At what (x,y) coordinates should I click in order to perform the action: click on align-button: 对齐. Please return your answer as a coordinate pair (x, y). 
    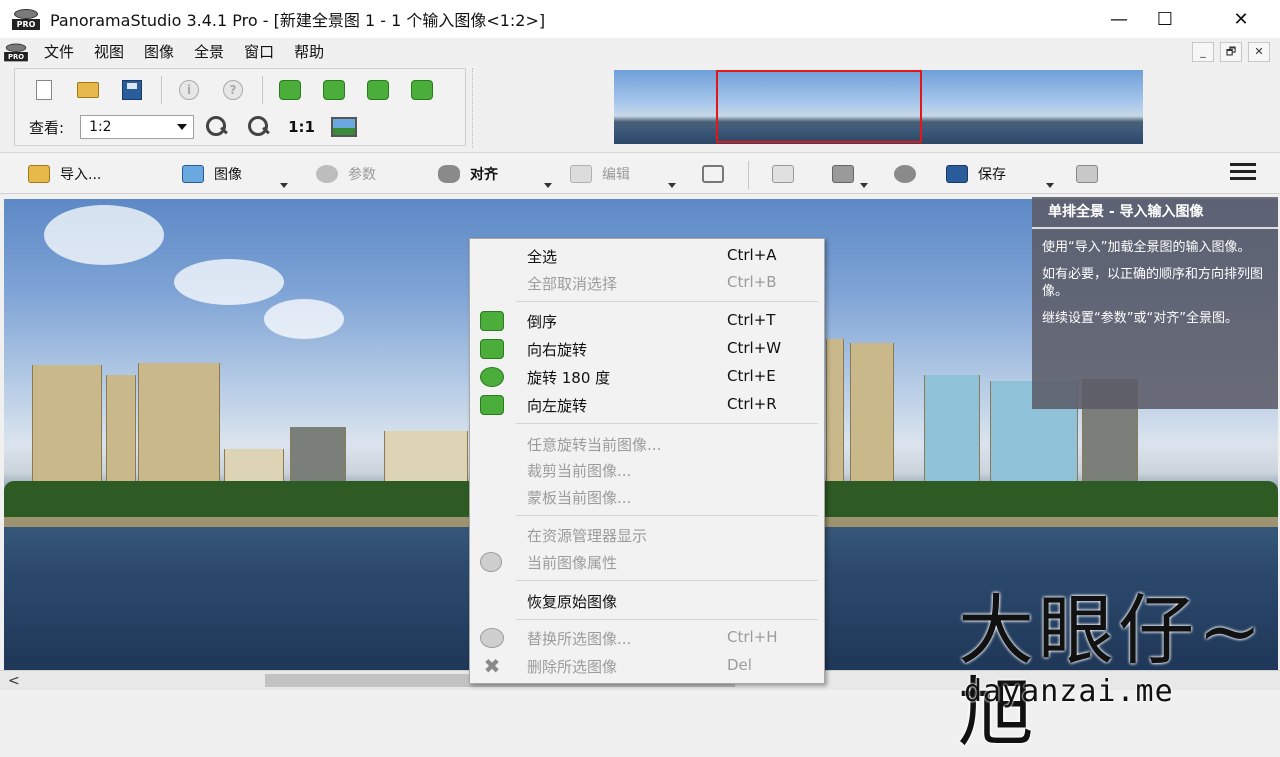
    Looking at the image, I should click on (468, 174).